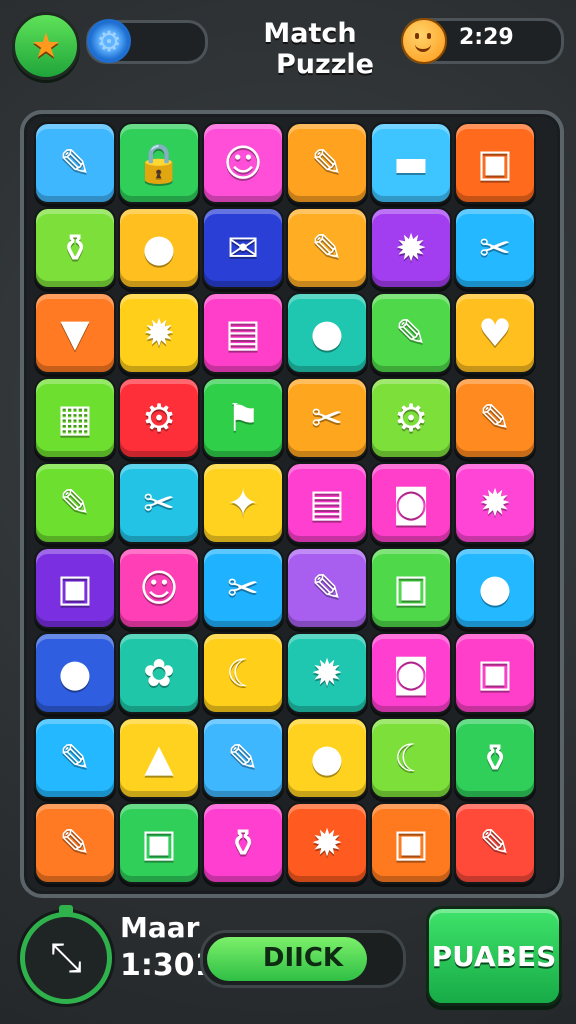 Image resolution: width=576 pixels, height=1024 pixels. I want to click on timer-text: 2:29, so click(486, 37).